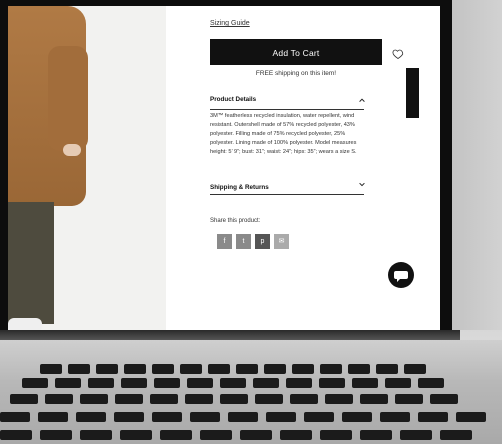 The image size is (502, 444). Describe the element at coordinates (408, 93) in the screenshot. I see `feedback-tab: Feedback` at that location.